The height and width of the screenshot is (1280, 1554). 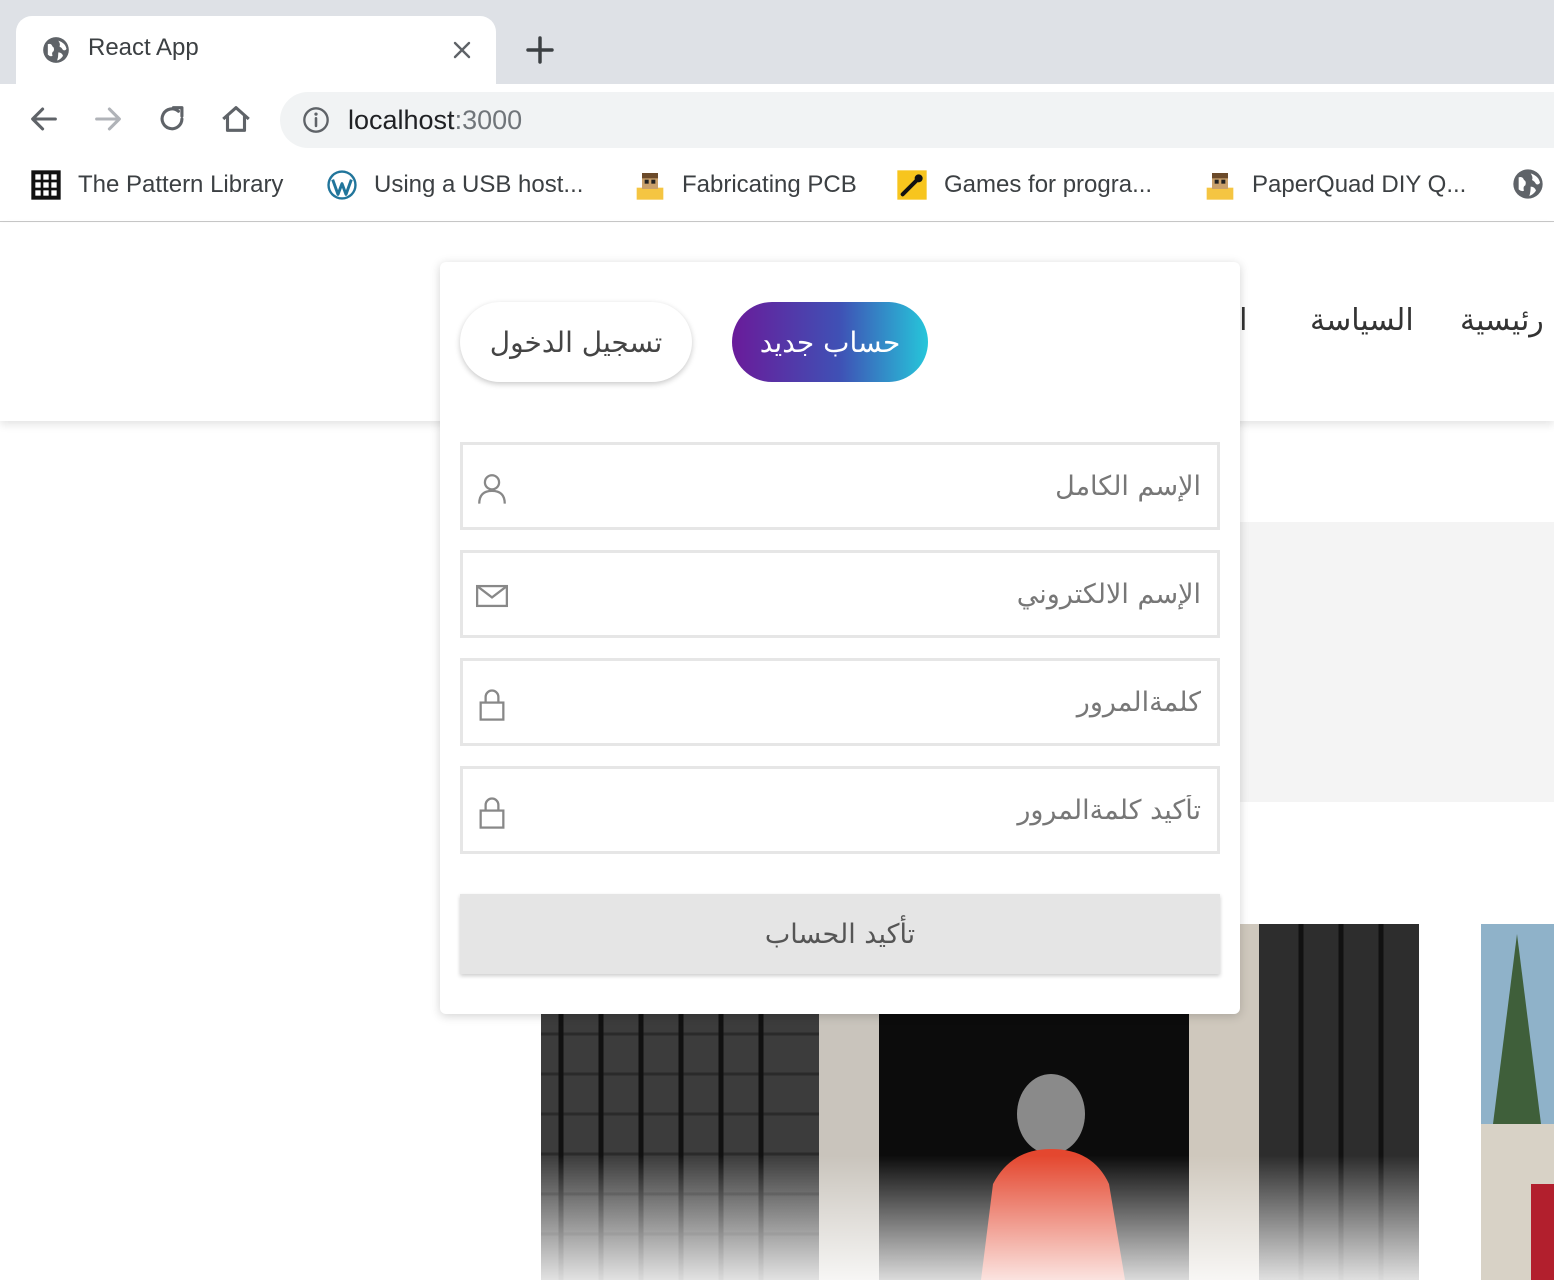 I want to click on signup-tab: حساب جديد, so click(x=830, y=342).